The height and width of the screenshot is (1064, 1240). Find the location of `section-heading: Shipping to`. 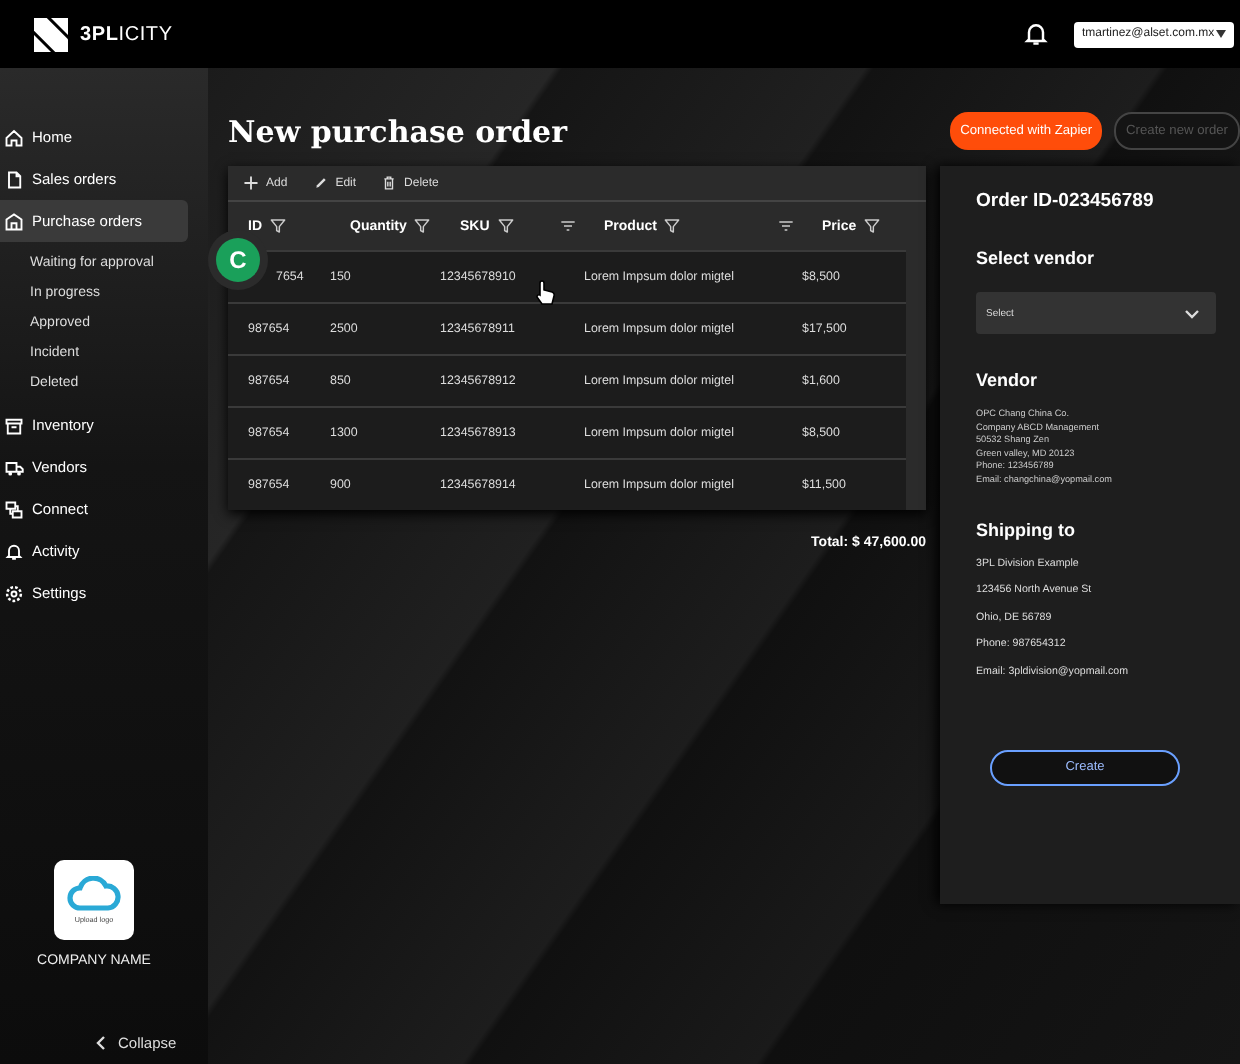

section-heading: Shipping to is located at coordinates (1026, 529).